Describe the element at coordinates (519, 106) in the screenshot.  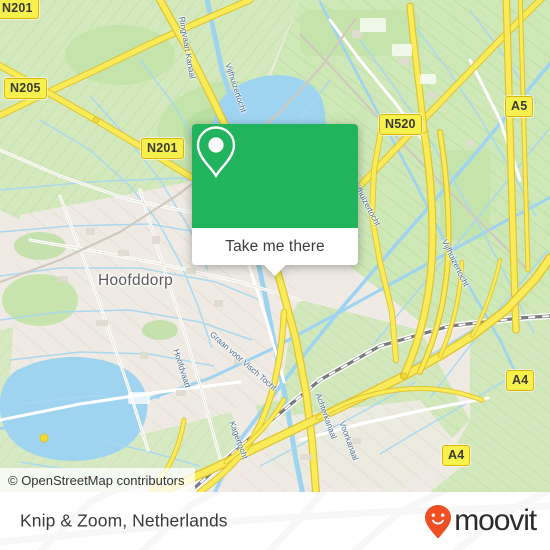
I see `road-shield-a5: A5` at that location.